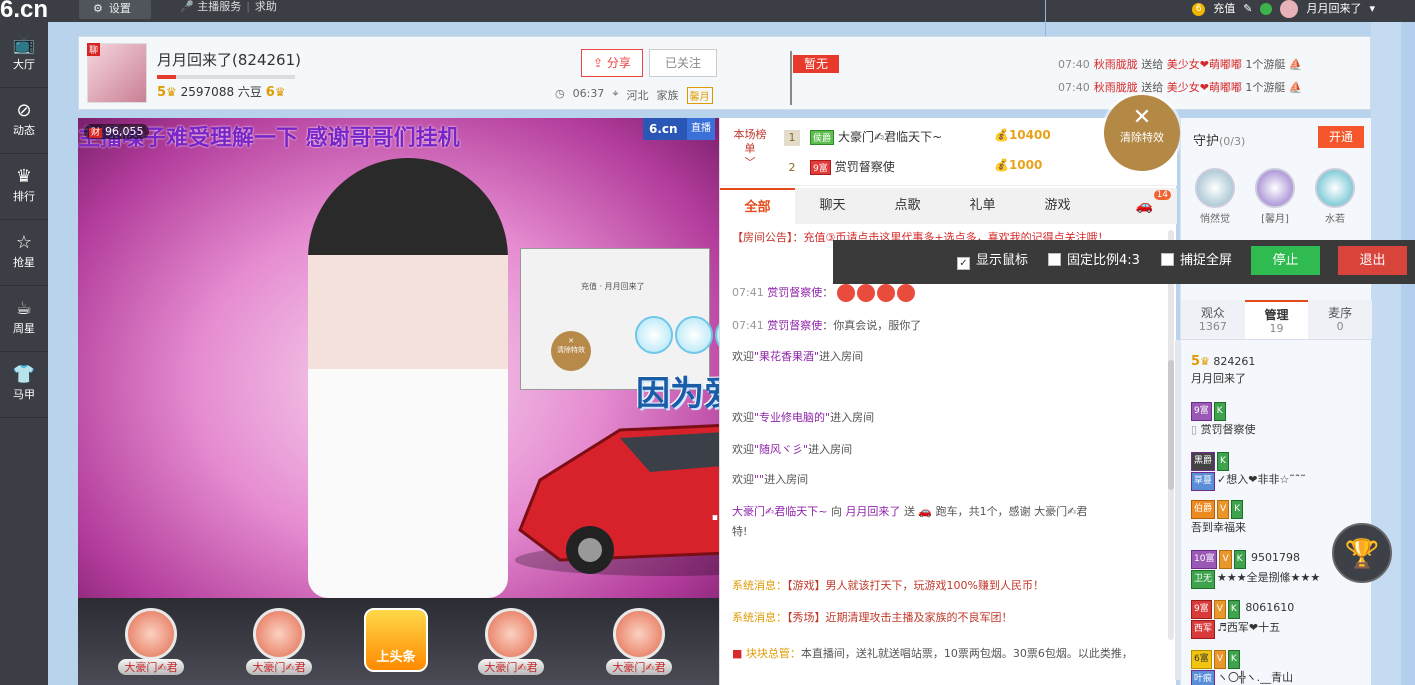 This screenshot has width=1415, height=685. Describe the element at coordinates (932, 653) in the screenshot. I see `chat-message: ■ 块块总管：本直播间，送礼就送唱站票，10票两包烟。30票6包烟。以此类推，` at that location.